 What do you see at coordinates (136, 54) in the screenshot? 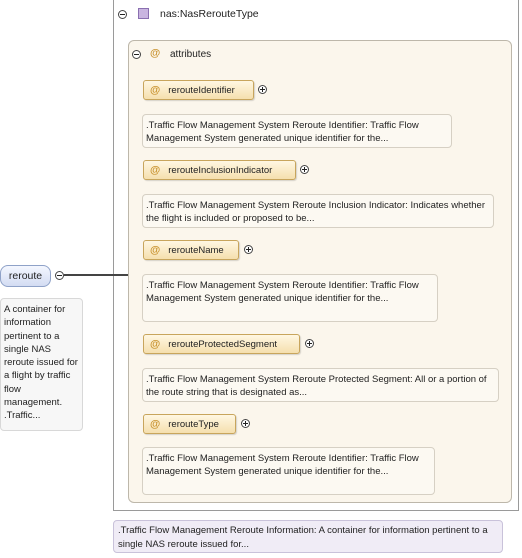
I see `collapse-attributes-toggle-icon` at bounding box center [136, 54].